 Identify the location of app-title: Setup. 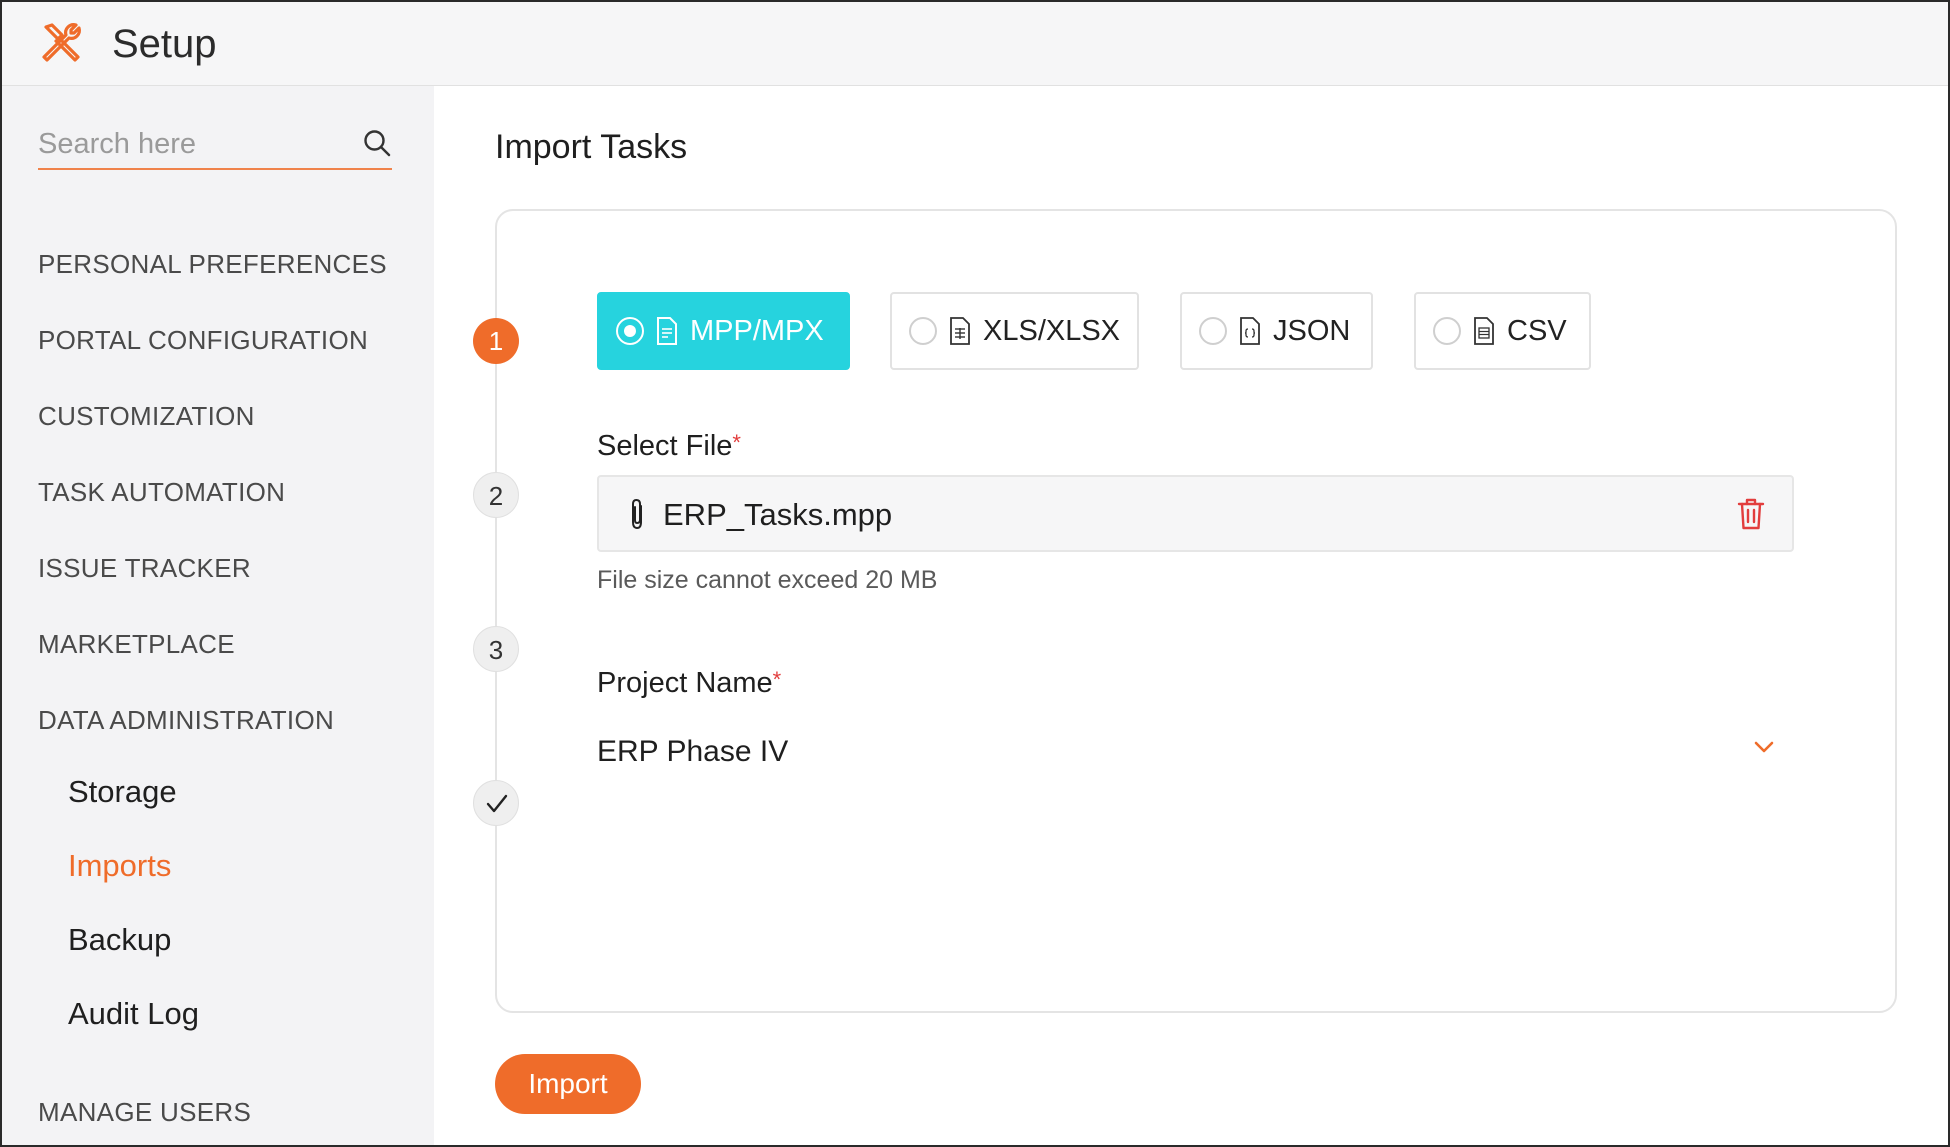
(164, 44).